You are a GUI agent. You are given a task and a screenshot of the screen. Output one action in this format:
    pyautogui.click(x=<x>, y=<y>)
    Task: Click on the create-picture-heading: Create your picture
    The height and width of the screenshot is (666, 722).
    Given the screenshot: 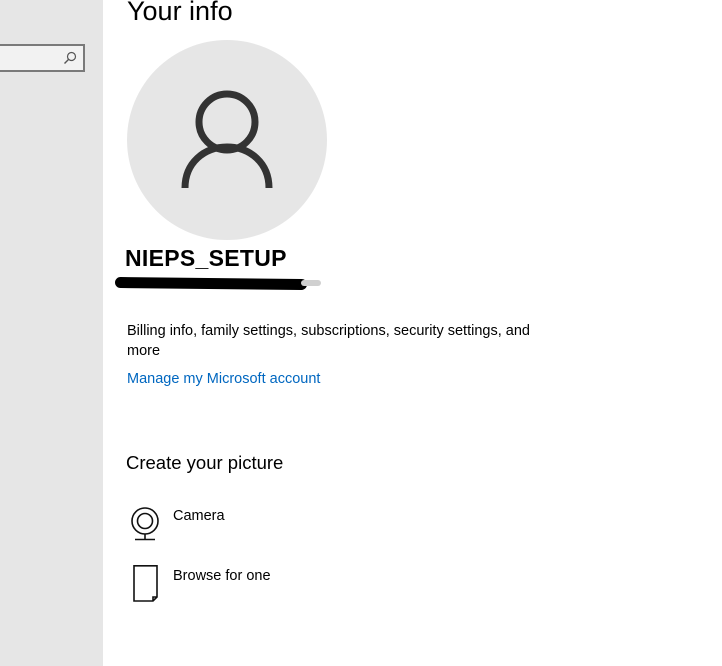 What is the action you would take?
    pyautogui.click(x=205, y=462)
    